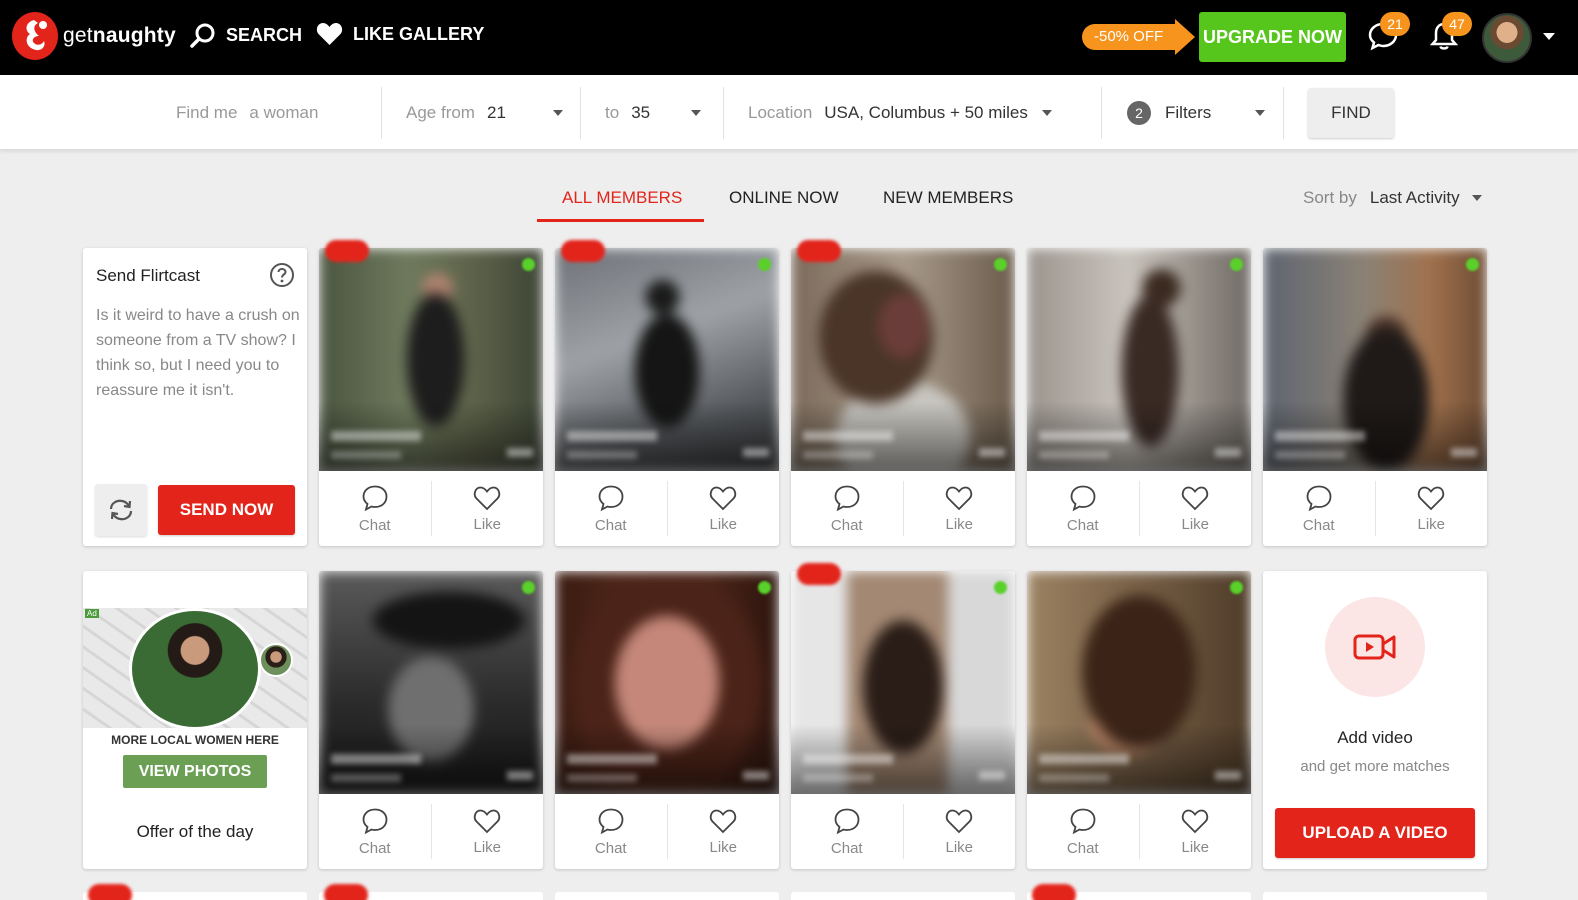  I want to click on active-tab-indicator, so click(620, 220).